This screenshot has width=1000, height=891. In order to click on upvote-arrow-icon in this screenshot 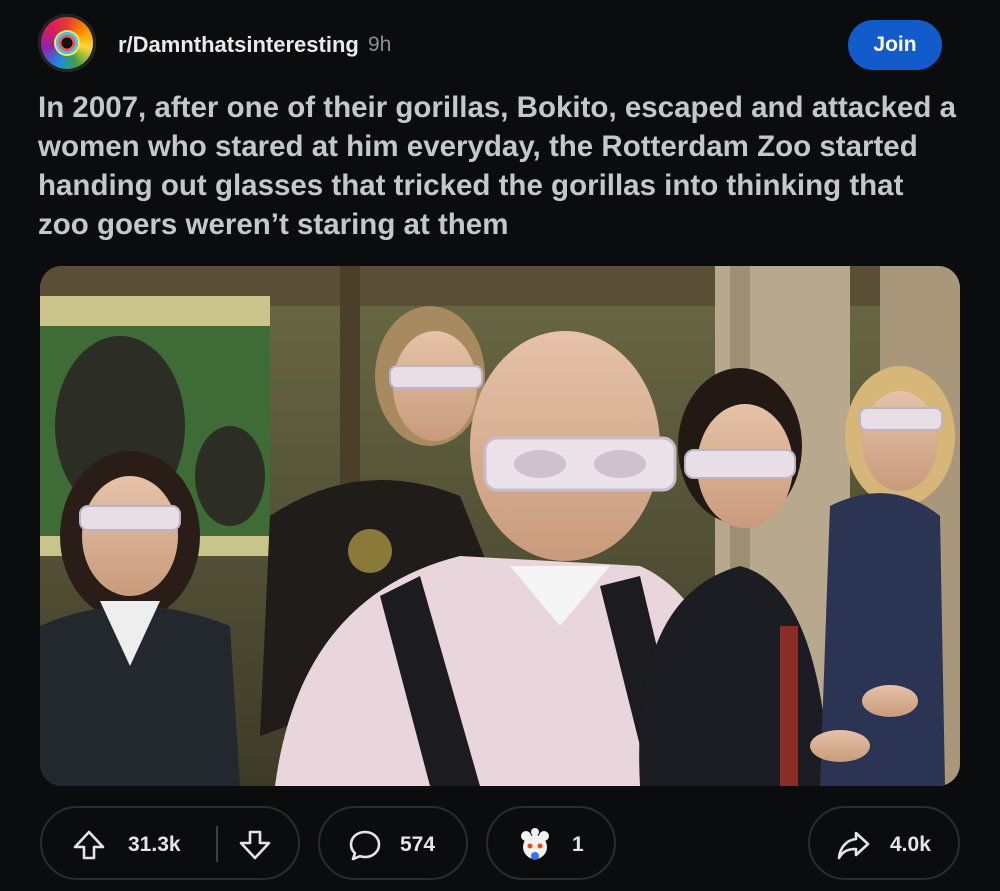, I will do `click(89, 845)`.